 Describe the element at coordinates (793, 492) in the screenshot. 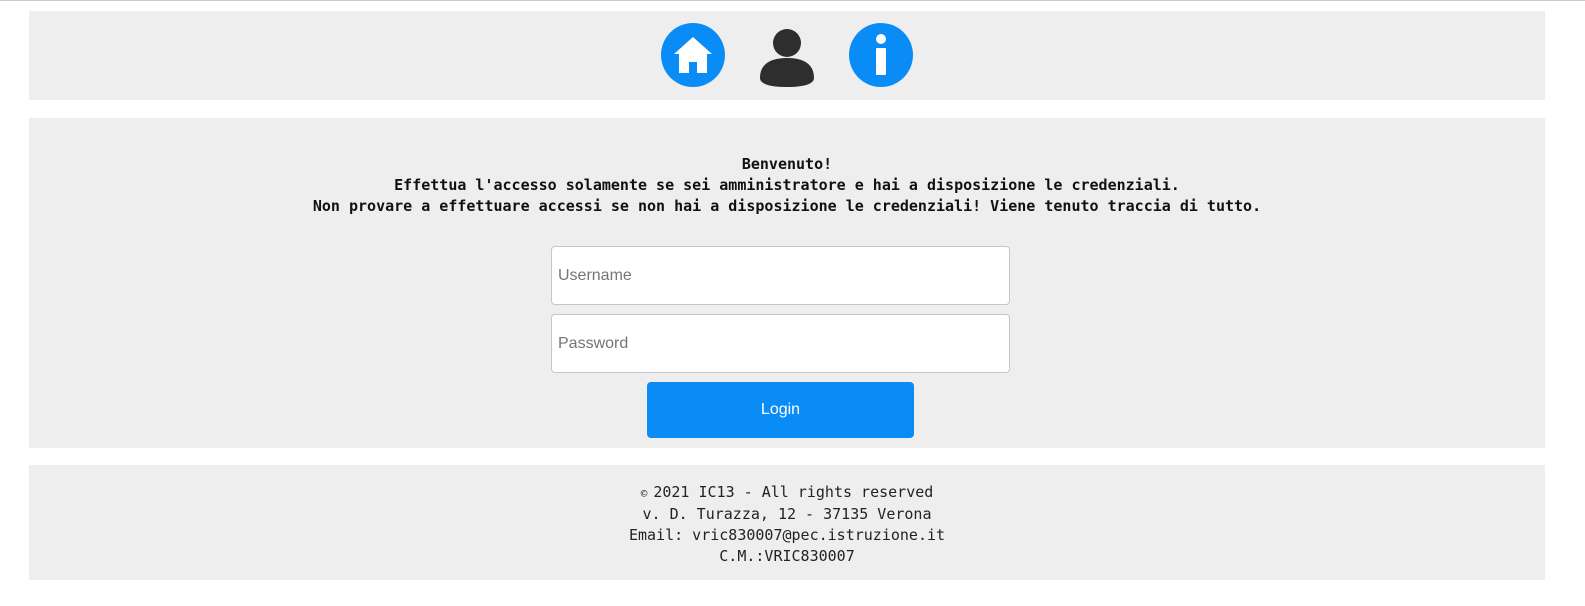

I see `copyright-text: 2021 IC13 - All rights reserved` at that location.